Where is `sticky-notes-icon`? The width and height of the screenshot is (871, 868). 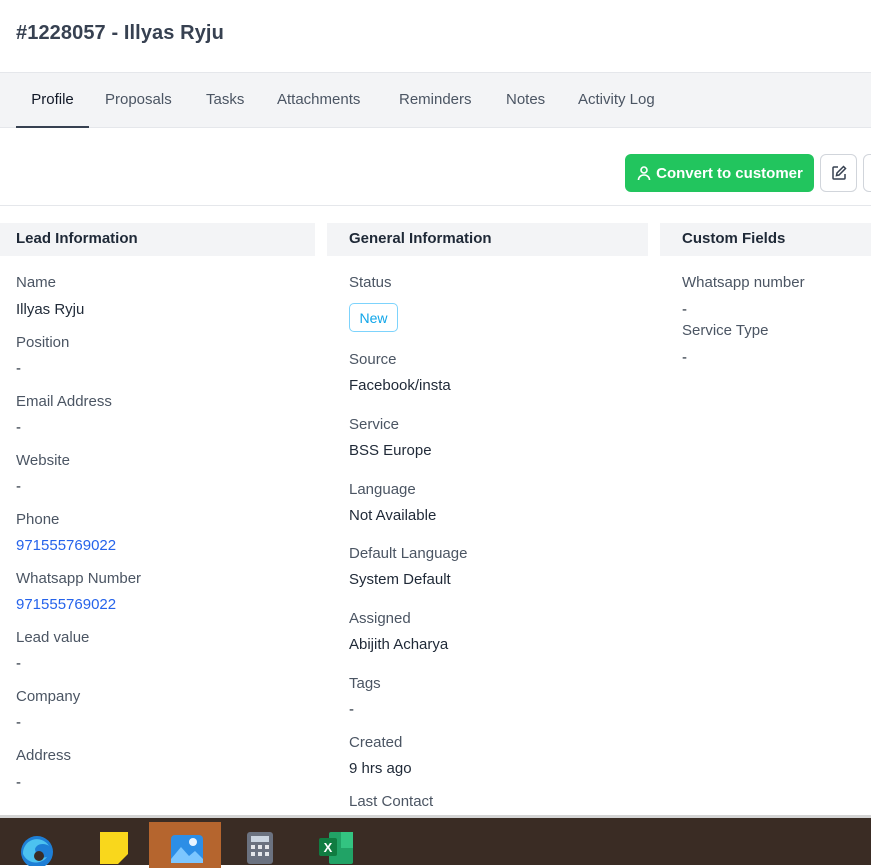
sticky-notes-icon is located at coordinates (110, 846).